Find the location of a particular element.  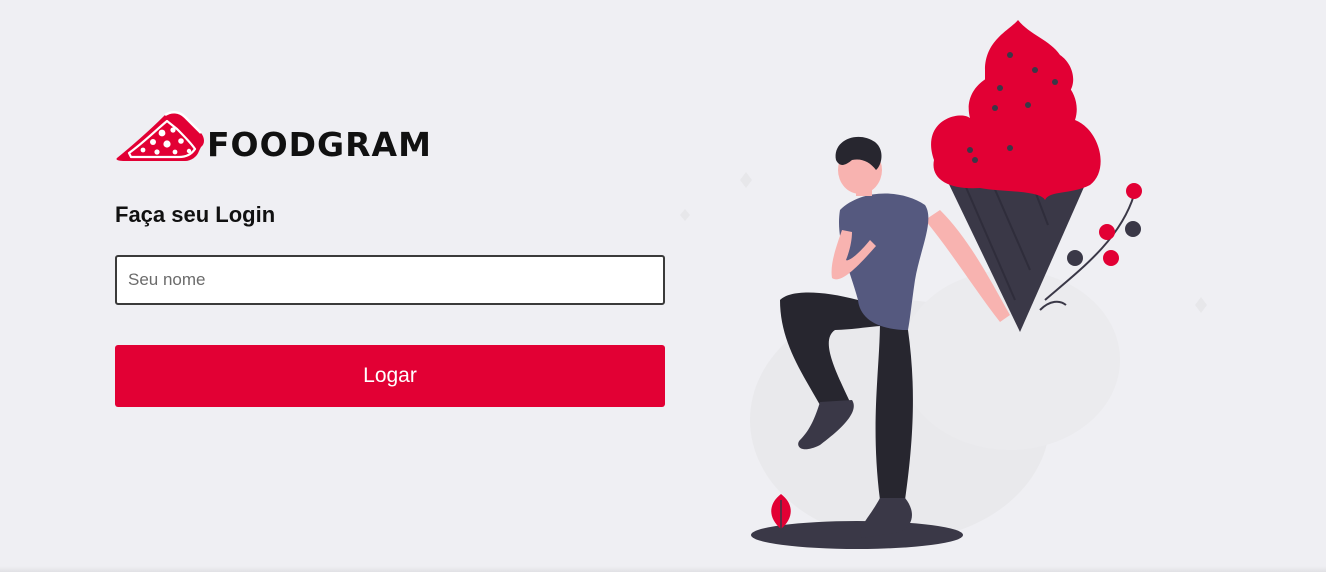

brand-name: FOODGRAM is located at coordinates (319, 144).